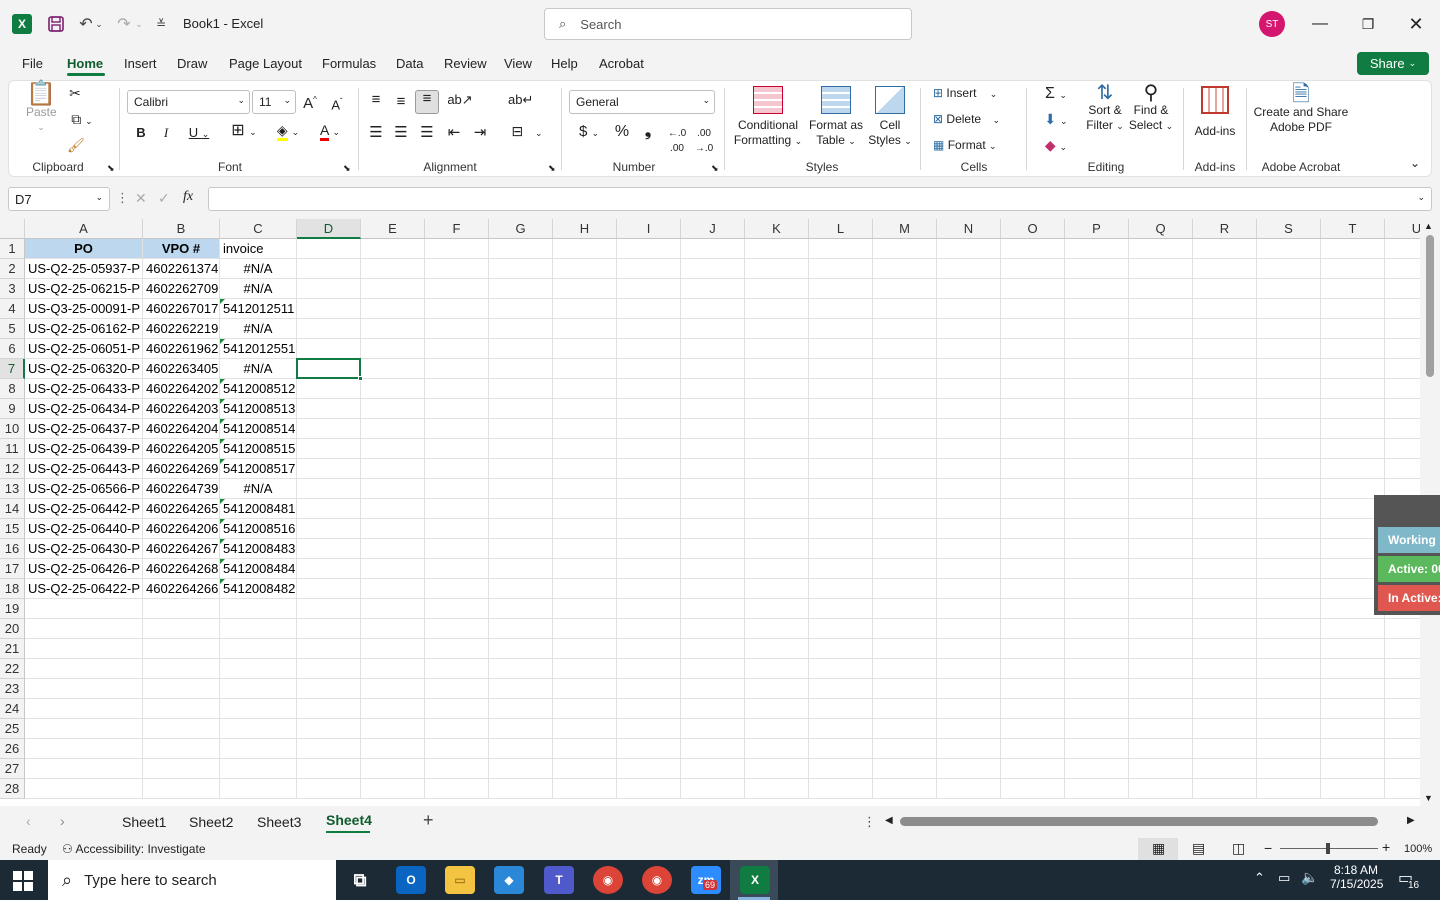 This screenshot has height=900, width=1440. What do you see at coordinates (480, 132) in the screenshot?
I see `increase-indent-icon: ⇥` at bounding box center [480, 132].